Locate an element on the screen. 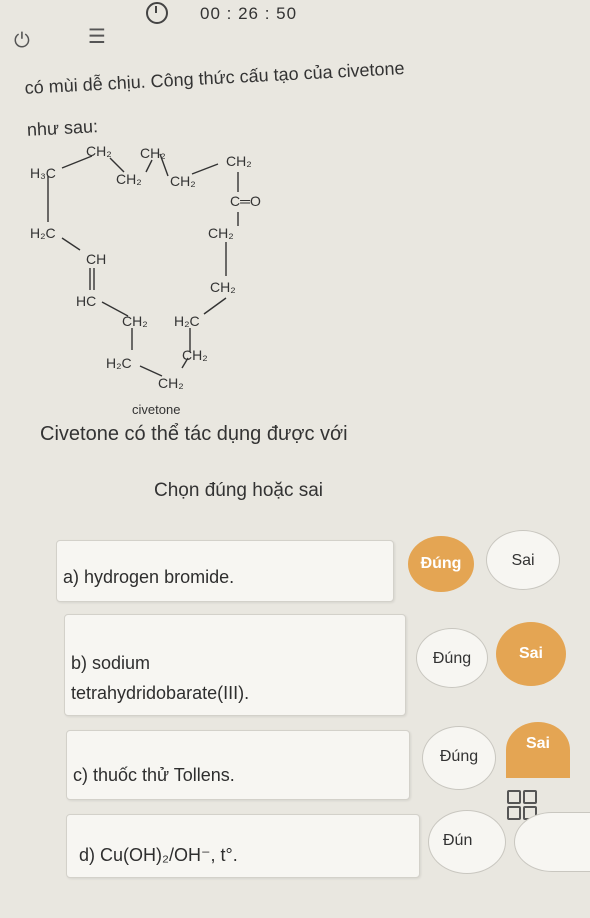  option-a-false-button: Sai is located at coordinates (523, 560).